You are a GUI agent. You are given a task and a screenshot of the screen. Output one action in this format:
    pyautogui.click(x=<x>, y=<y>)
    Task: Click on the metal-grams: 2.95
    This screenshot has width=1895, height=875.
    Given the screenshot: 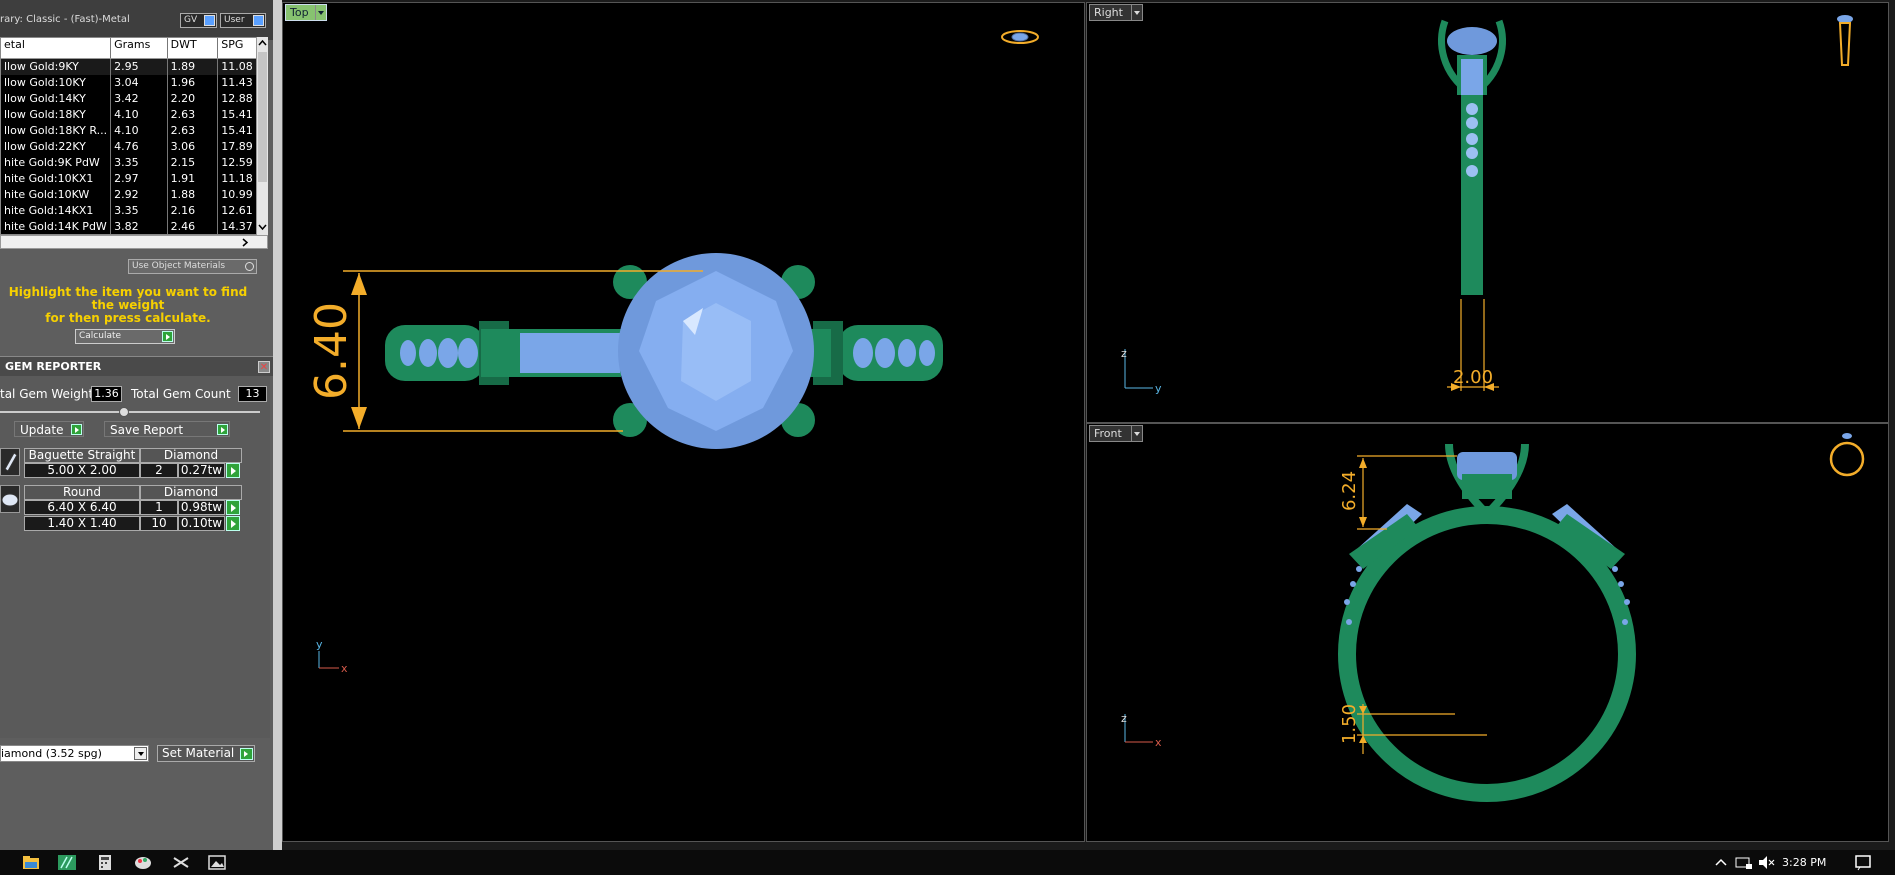 What is the action you would take?
    pyautogui.click(x=139, y=67)
    